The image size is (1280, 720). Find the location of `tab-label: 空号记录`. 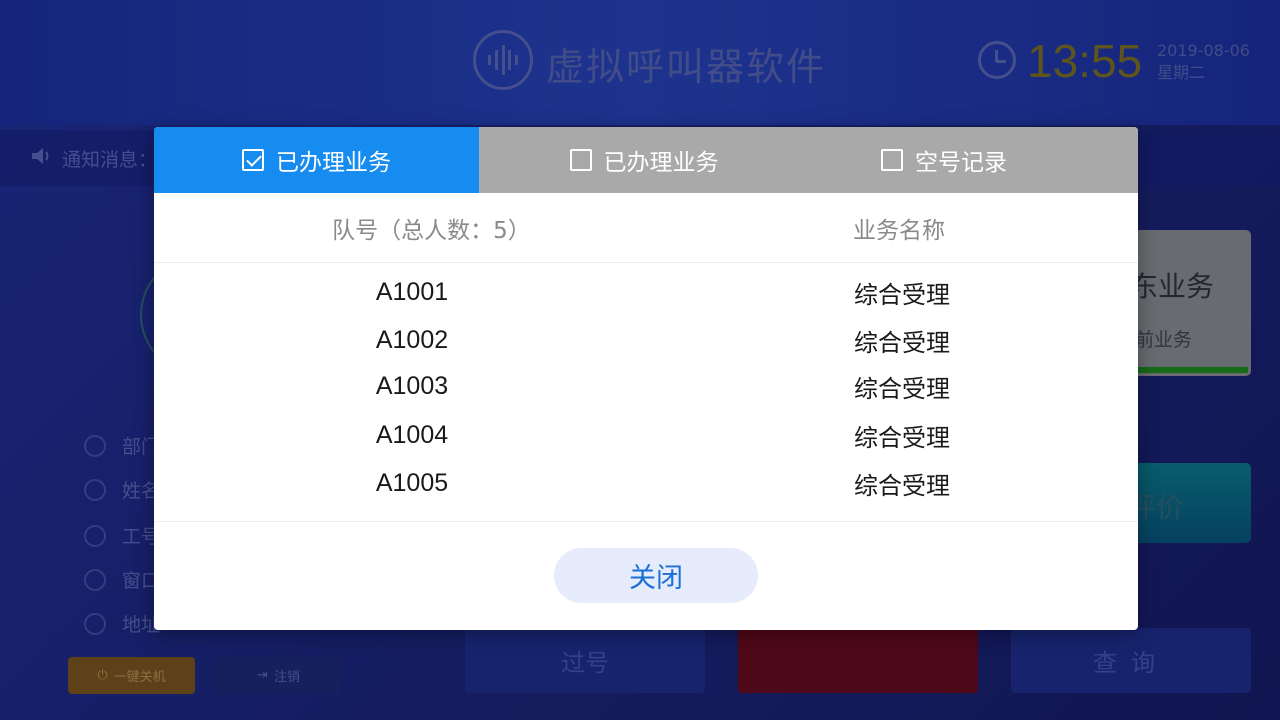

tab-label: 空号记录 is located at coordinates (961, 163).